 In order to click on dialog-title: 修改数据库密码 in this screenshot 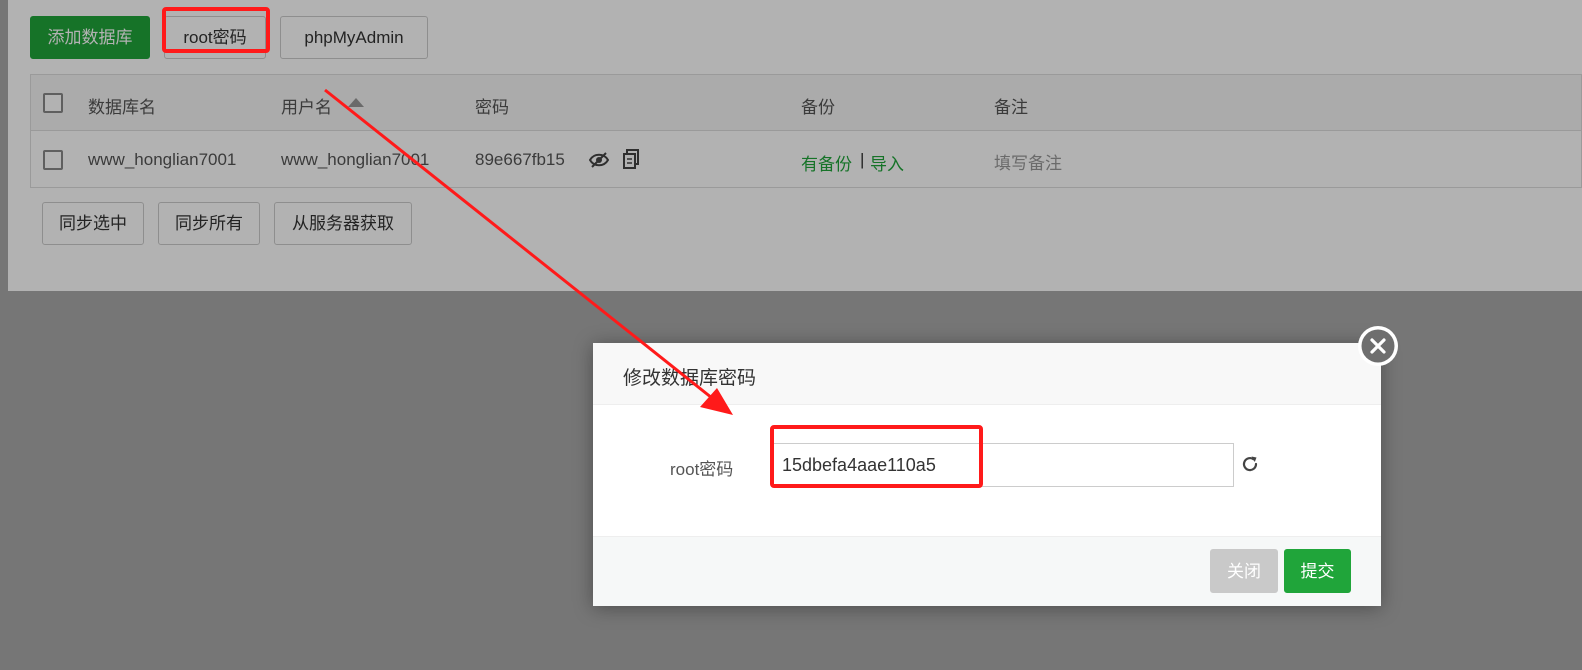, I will do `click(690, 378)`.